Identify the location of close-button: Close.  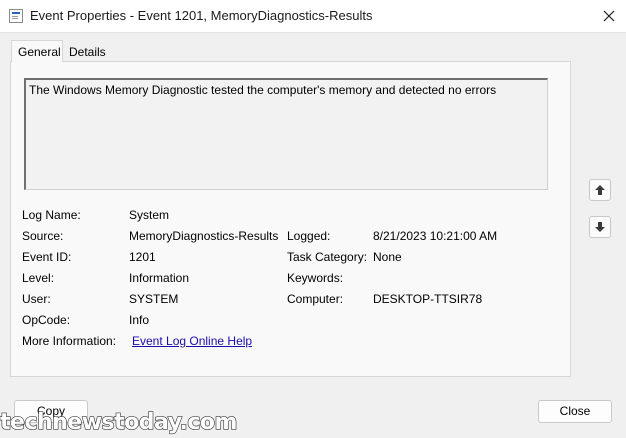
(575, 411).